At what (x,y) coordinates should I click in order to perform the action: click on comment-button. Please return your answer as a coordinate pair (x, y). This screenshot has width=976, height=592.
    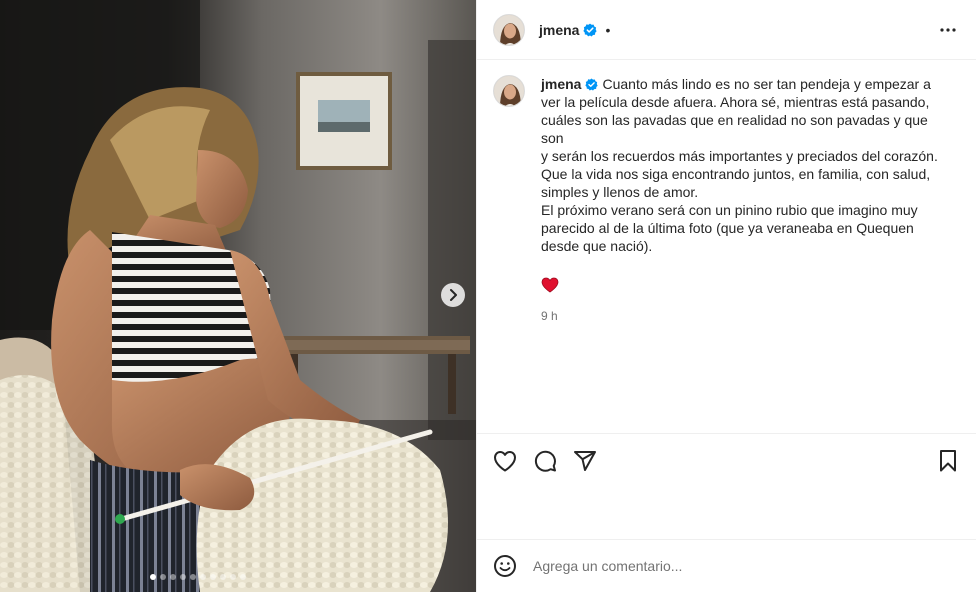
    Looking at the image, I should click on (545, 461).